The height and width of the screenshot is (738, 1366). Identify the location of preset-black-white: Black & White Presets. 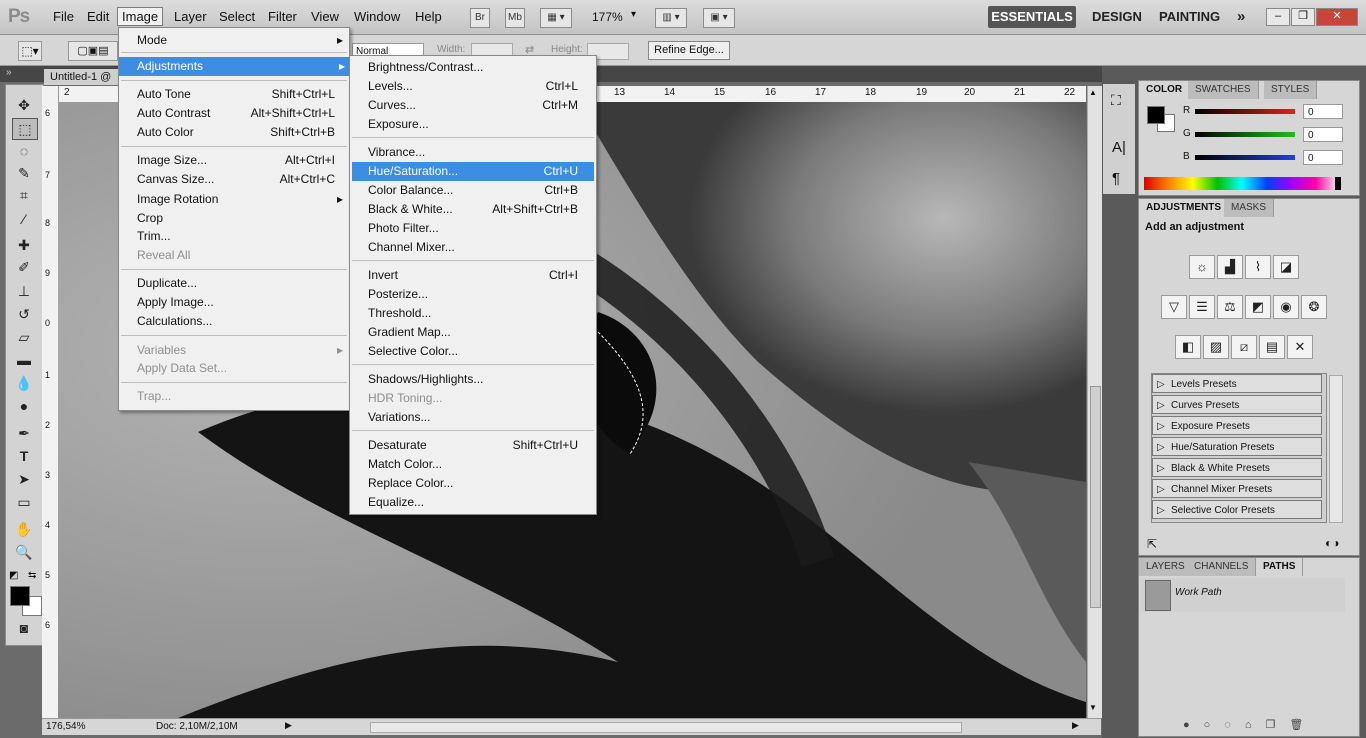
(1237, 468).